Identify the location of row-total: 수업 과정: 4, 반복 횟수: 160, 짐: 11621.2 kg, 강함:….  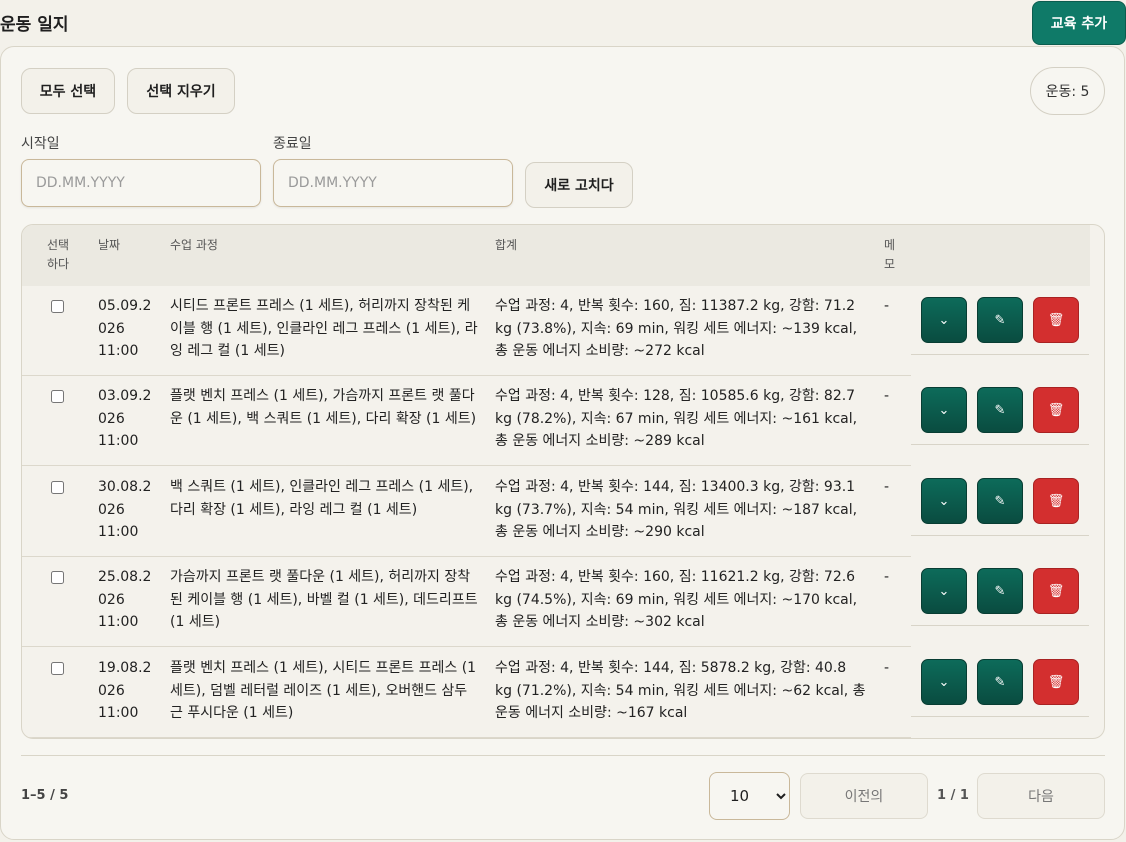
(676, 599).